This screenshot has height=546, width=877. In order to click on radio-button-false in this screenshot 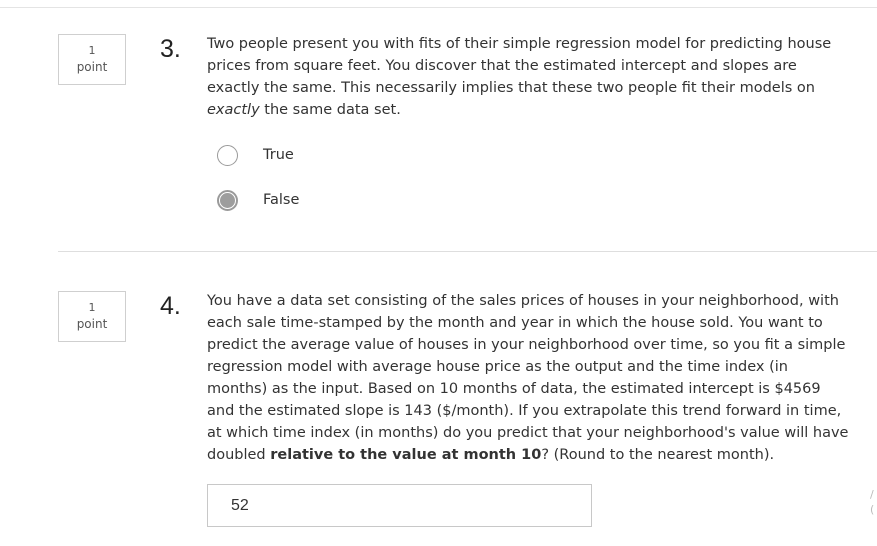, I will do `click(227, 200)`.